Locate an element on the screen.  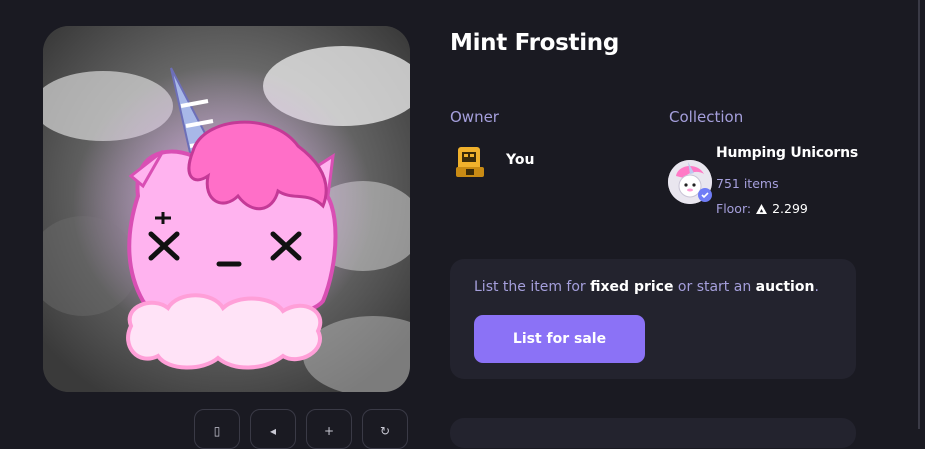
refresh-icon: ↻ is located at coordinates (385, 431).